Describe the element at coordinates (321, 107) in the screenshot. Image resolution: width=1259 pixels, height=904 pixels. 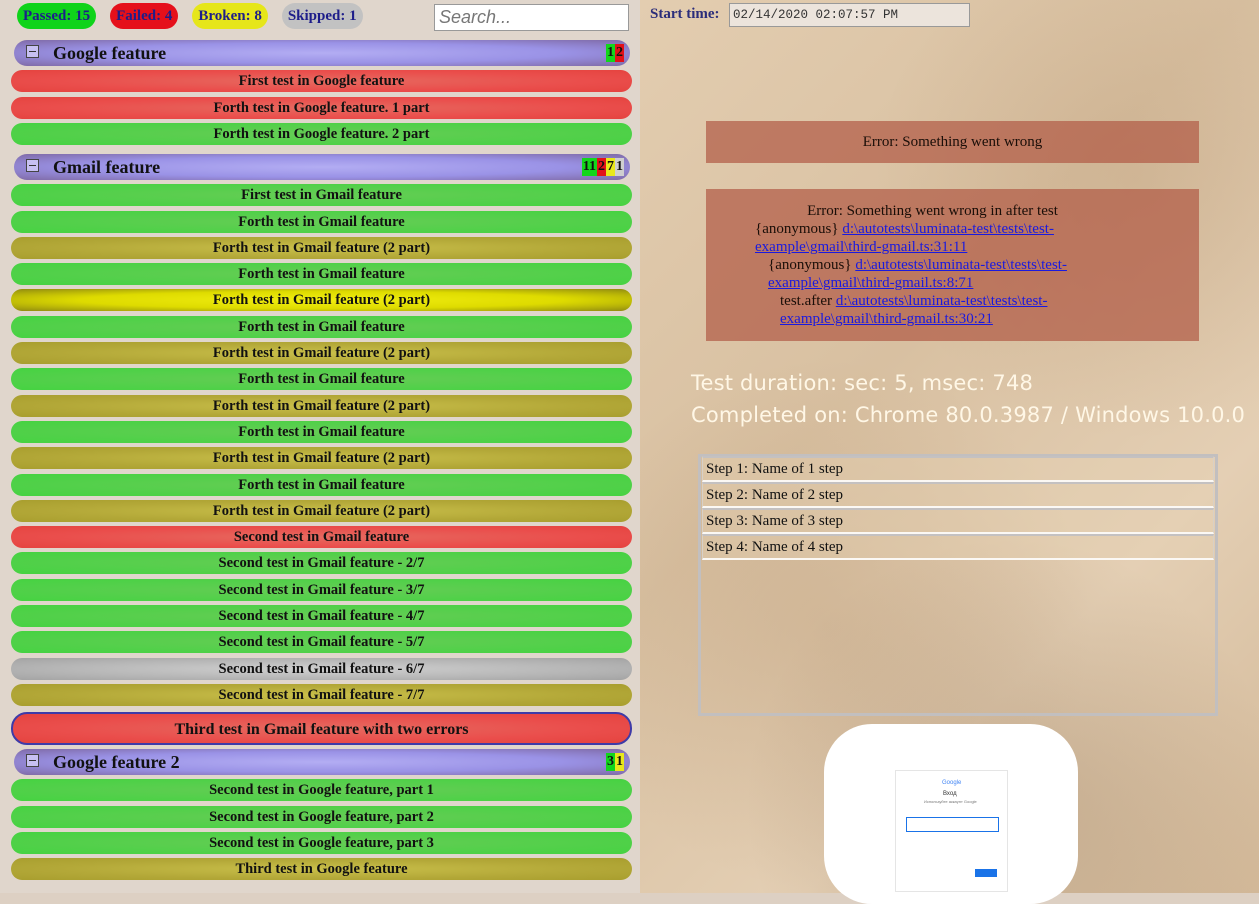
I see `test-item: Forth test in Google feature. 1 part` at that location.